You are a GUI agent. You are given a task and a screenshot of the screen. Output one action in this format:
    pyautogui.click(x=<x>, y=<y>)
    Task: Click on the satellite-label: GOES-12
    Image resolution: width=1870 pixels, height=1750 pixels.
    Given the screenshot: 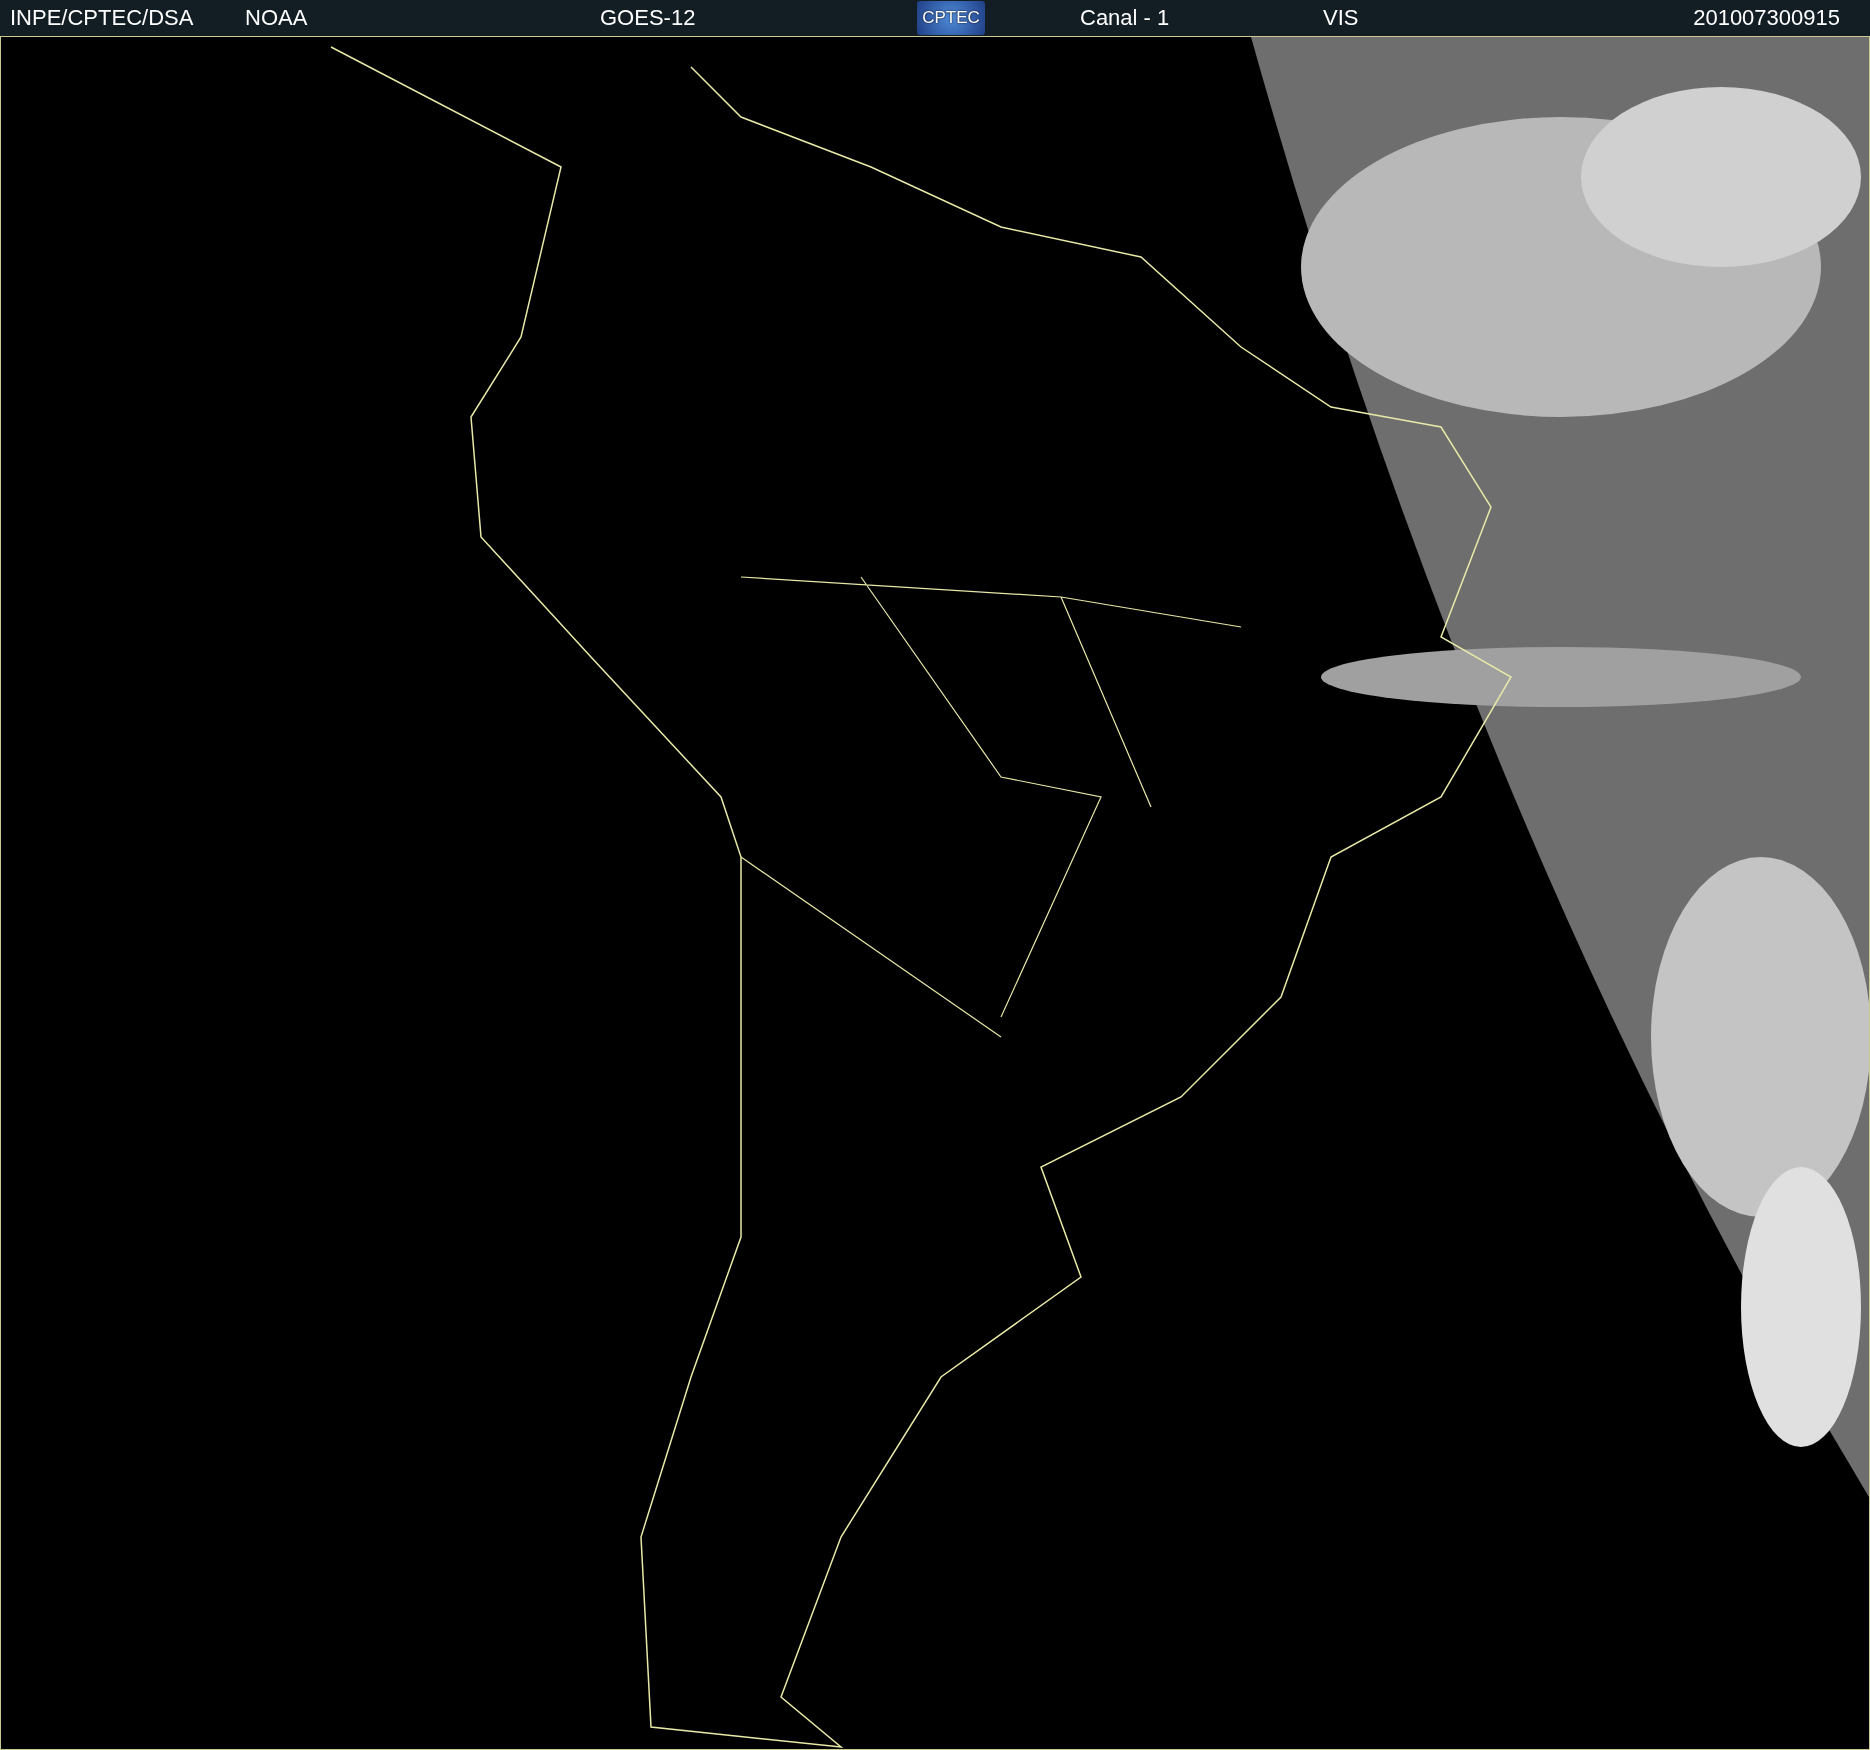 What is the action you would take?
    pyautogui.click(x=648, y=18)
    